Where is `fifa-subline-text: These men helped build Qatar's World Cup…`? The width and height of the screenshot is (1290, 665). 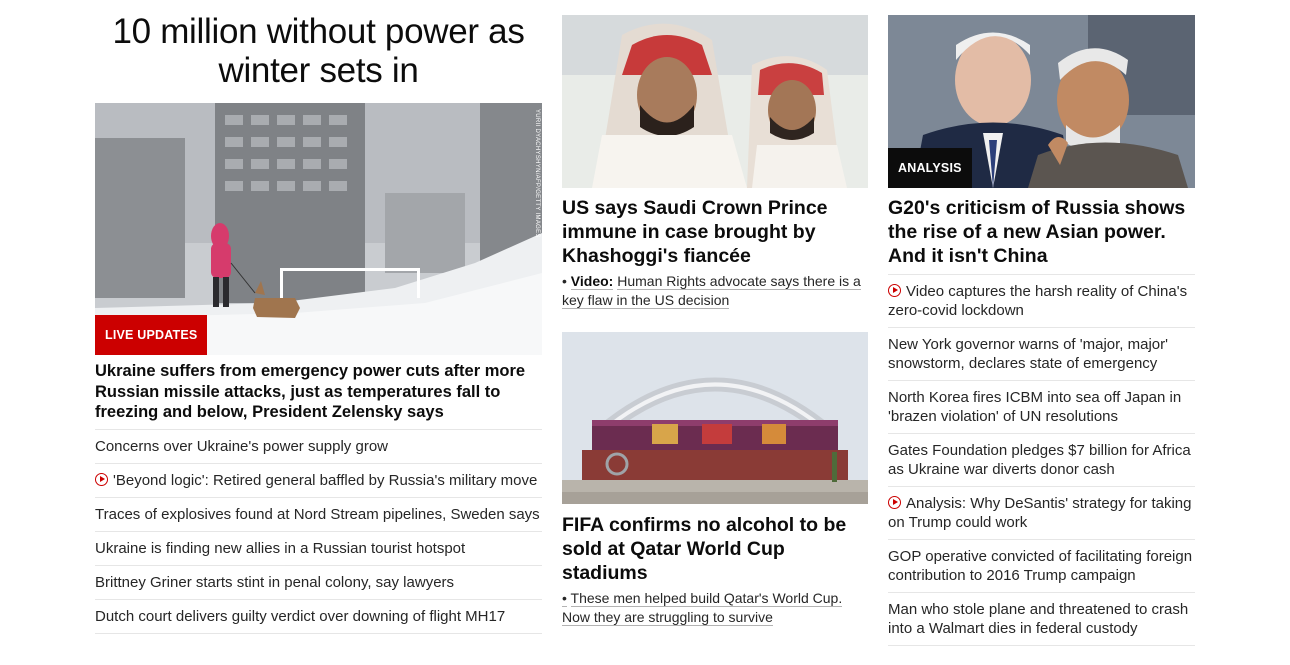 fifa-subline-text: These men helped build Qatar's World Cup… is located at coordinates (702, 608).